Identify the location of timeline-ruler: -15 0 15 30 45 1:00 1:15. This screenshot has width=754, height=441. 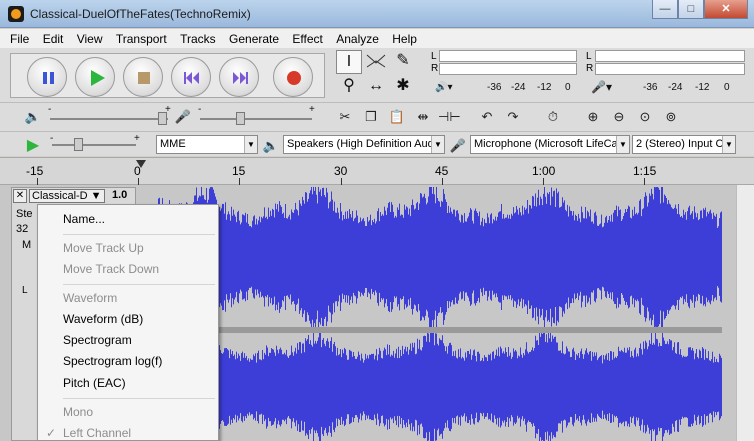
(377, 171).